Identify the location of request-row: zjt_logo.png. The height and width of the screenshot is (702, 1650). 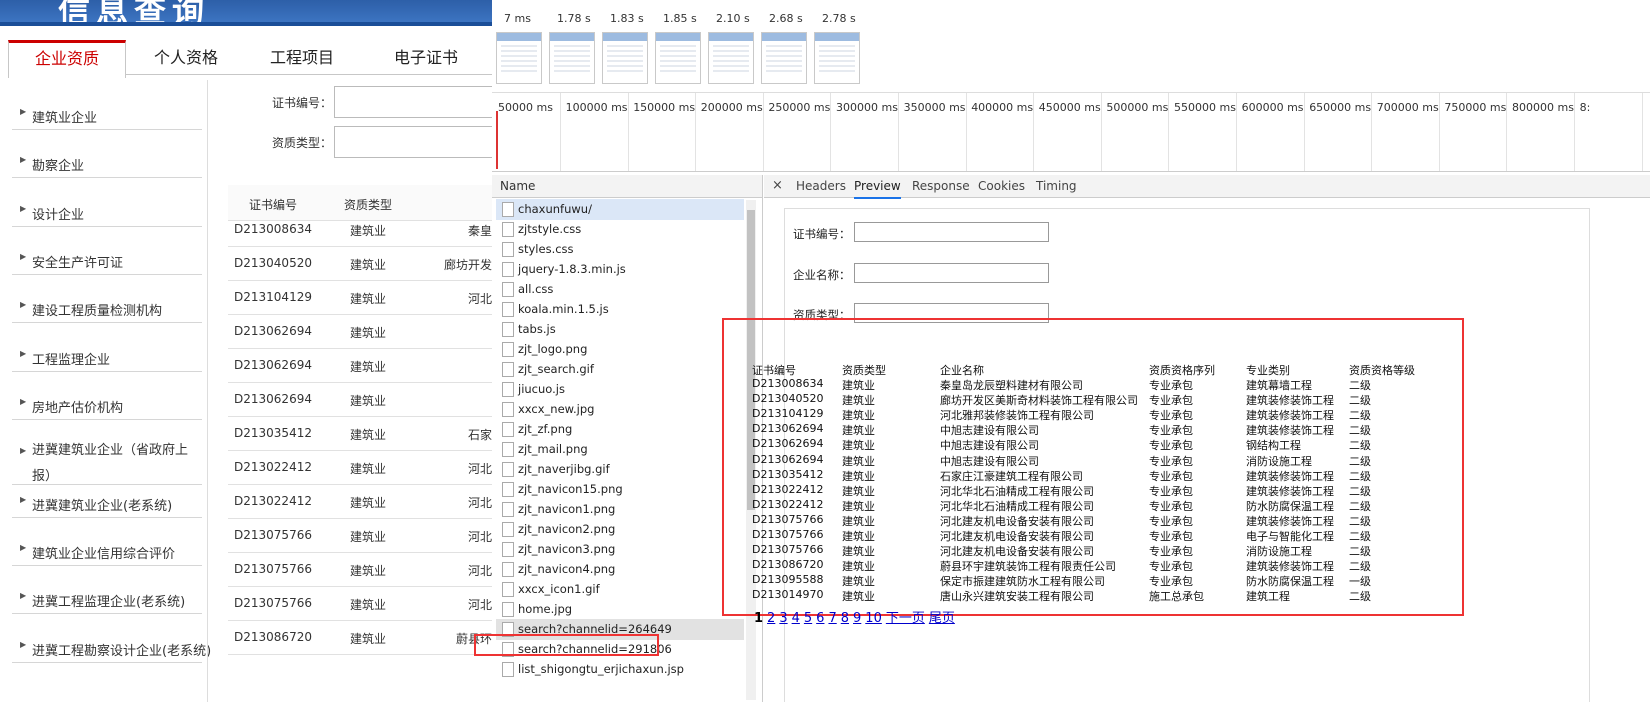
(620, 349).